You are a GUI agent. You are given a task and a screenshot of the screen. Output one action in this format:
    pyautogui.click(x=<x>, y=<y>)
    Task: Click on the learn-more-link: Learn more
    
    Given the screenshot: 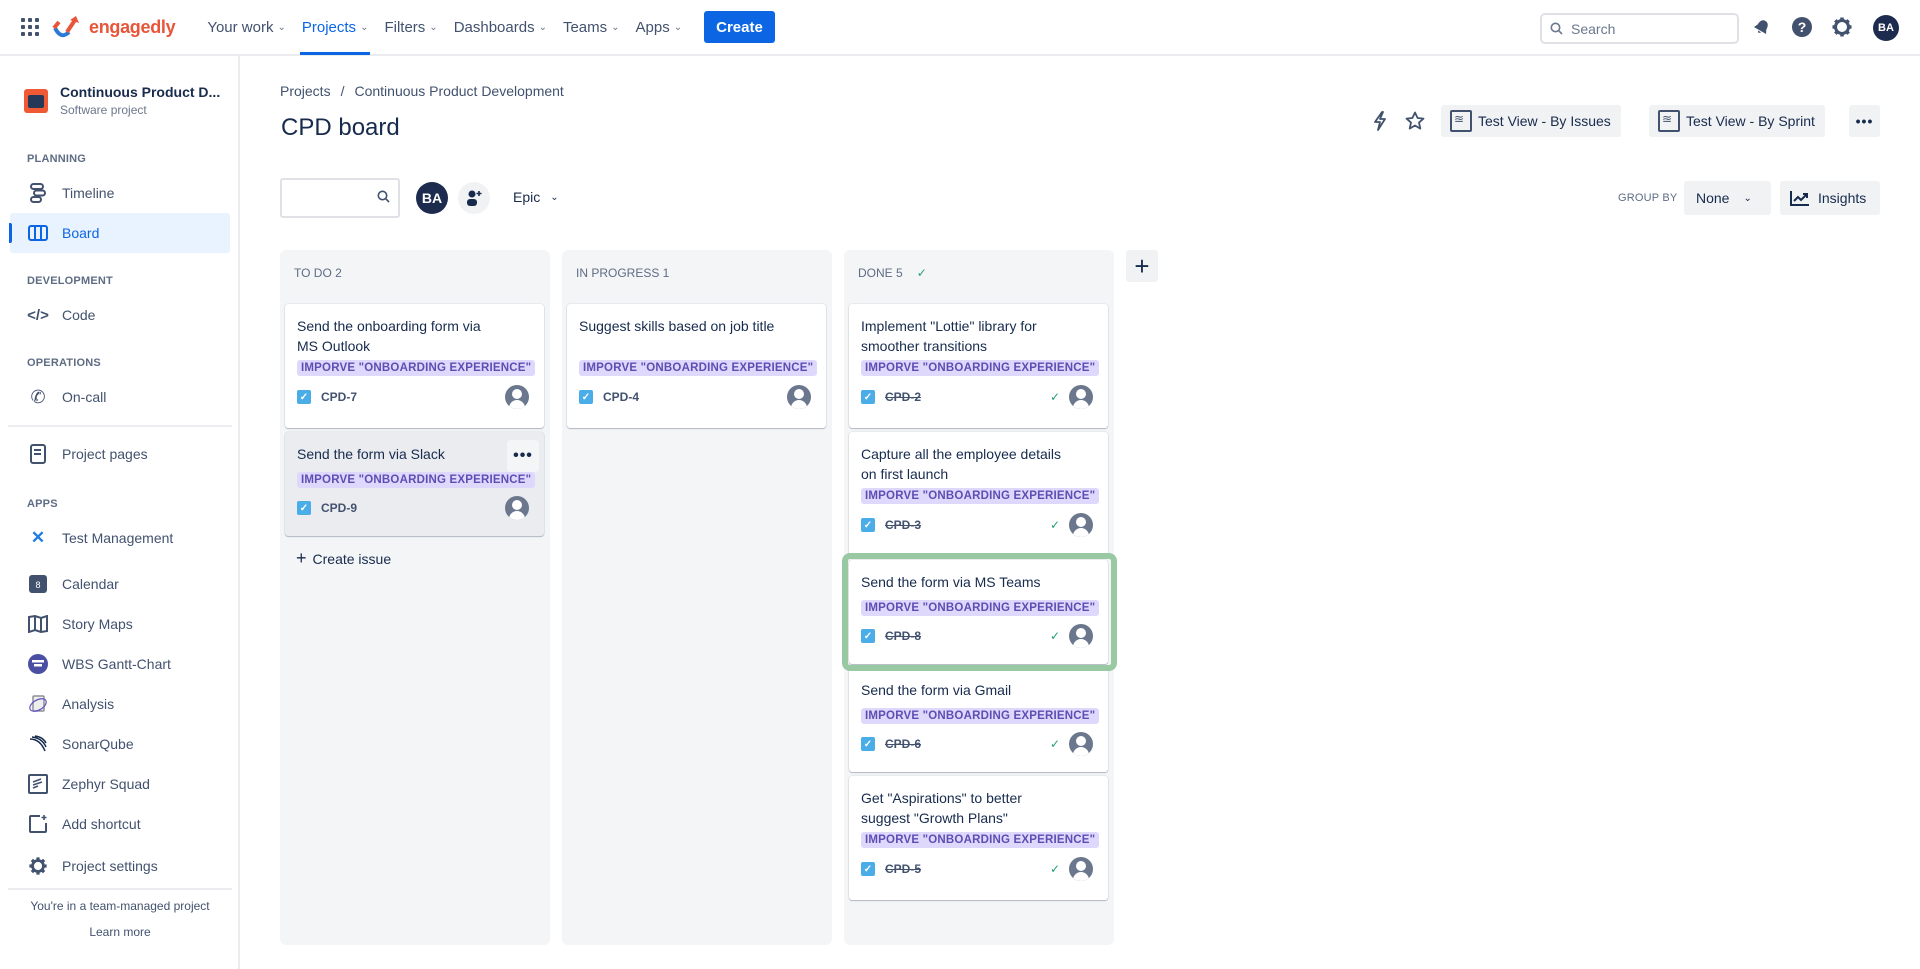 What is the action you would take?
    pyautogui.click(x=120, y=932)
    